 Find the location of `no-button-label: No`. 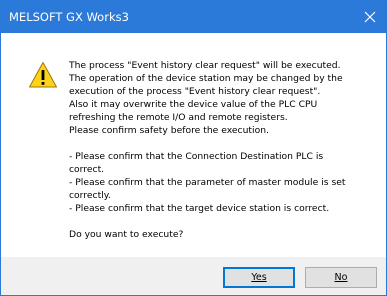

no-button-label: No is located at coordinates (341, 277).